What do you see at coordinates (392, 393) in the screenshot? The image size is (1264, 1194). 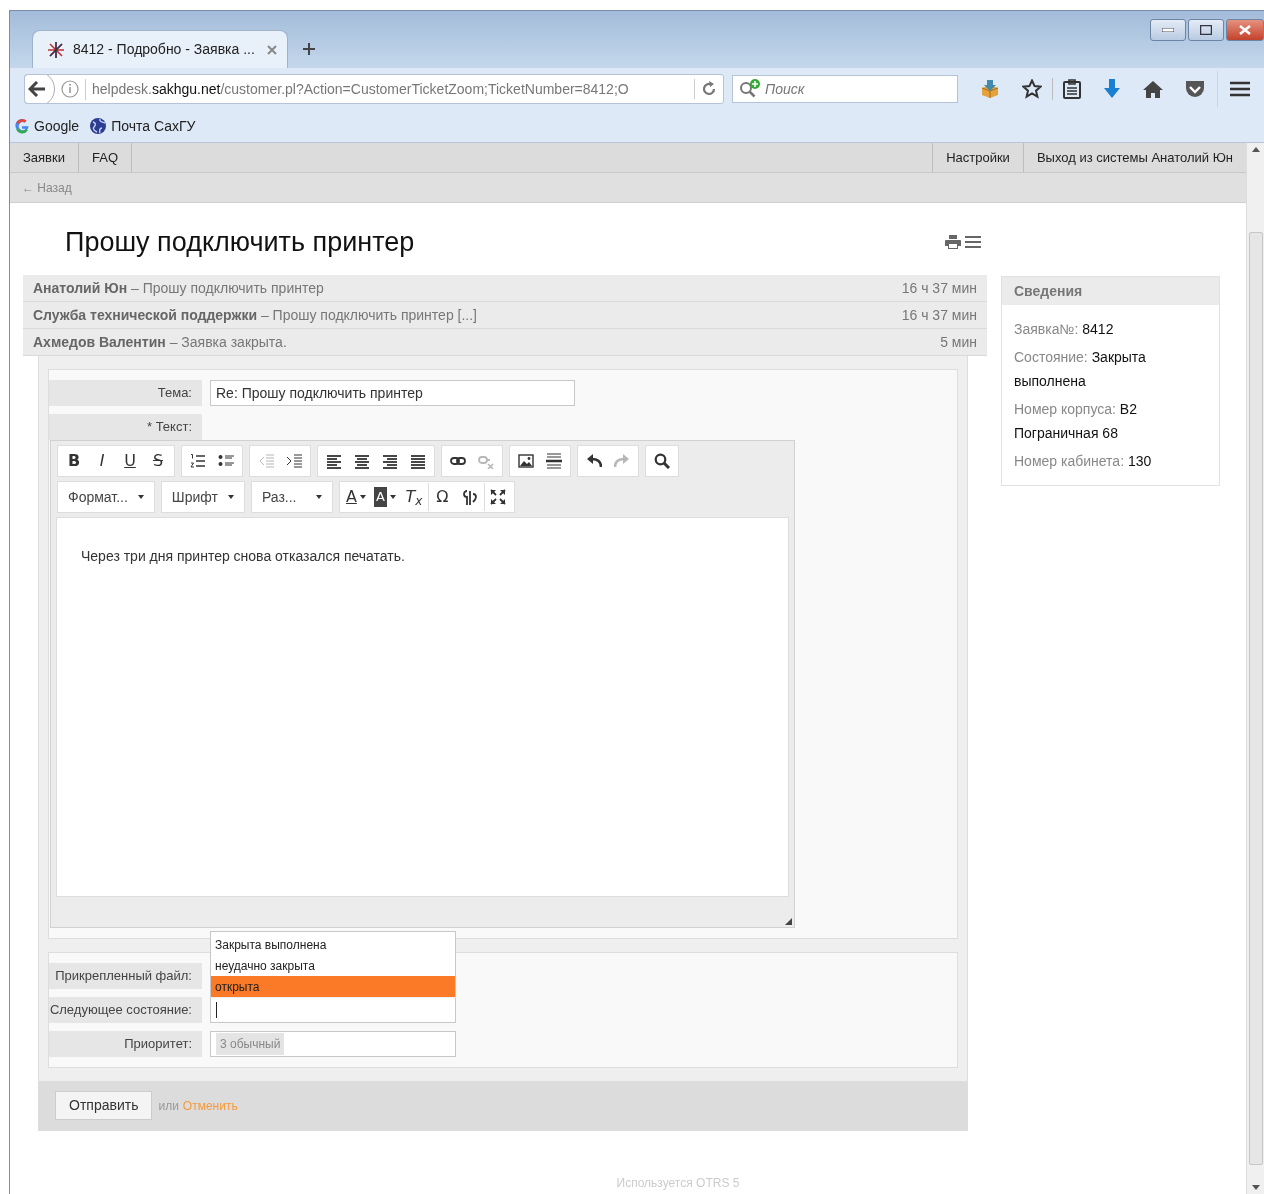 I see `subject-field: Re: Прошу подключить принтер` at bounding box center [392, 393].